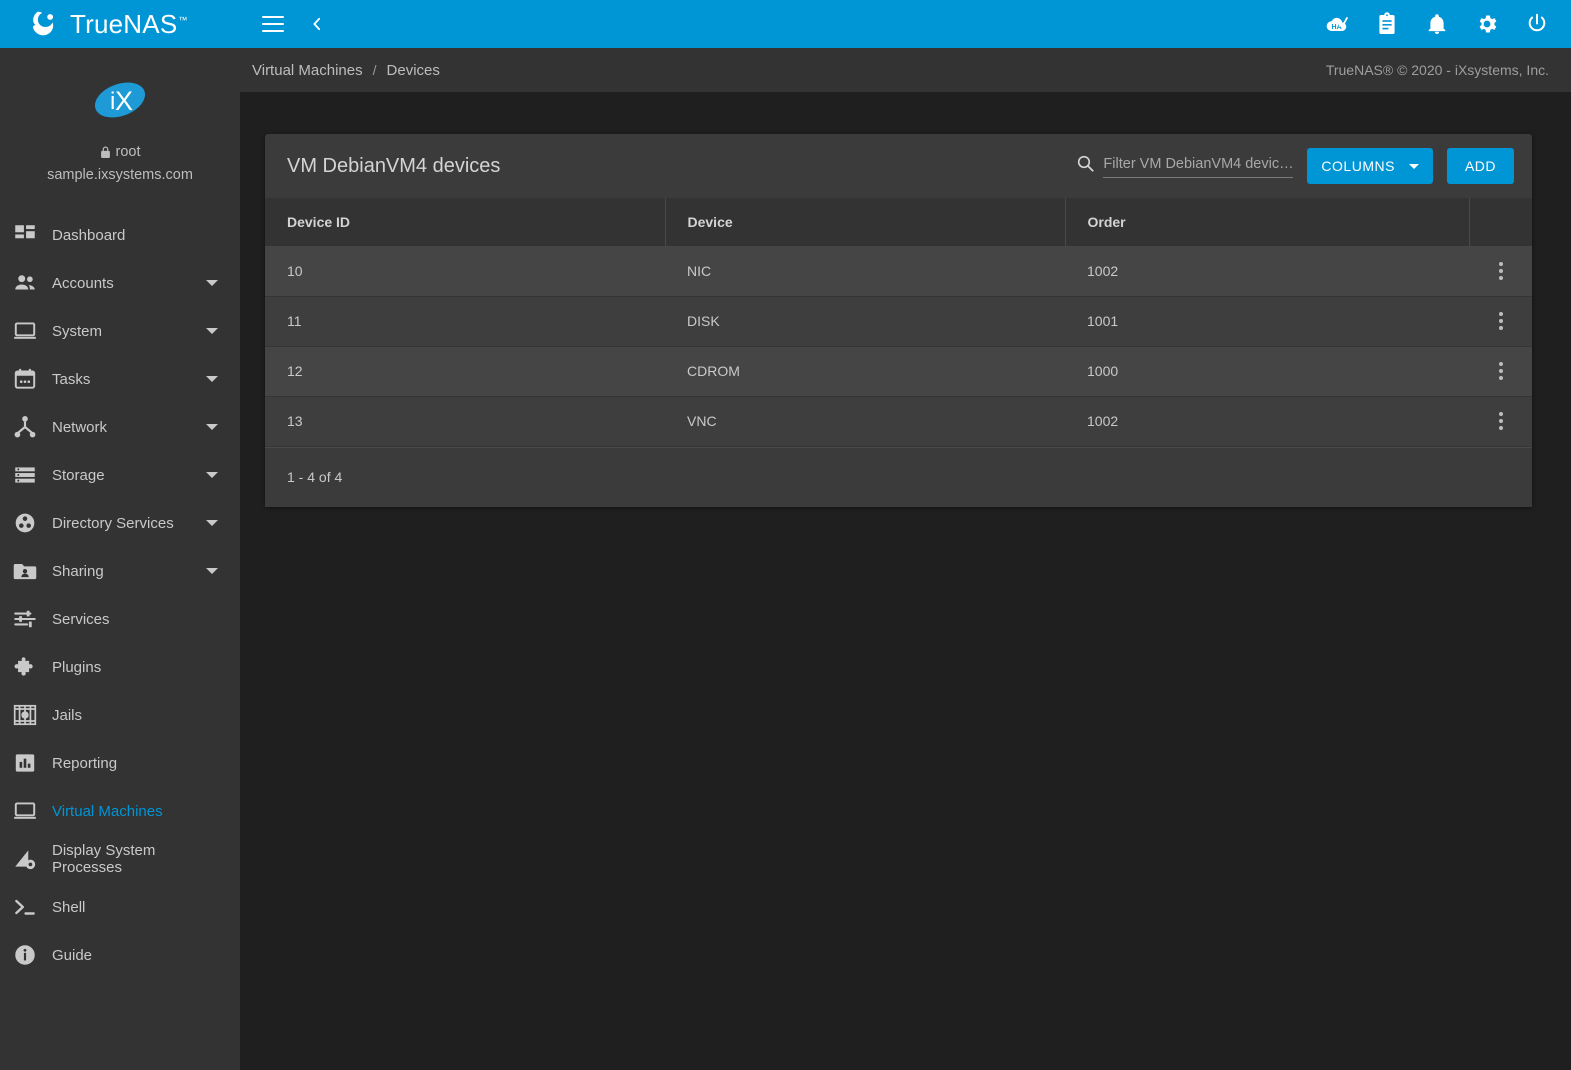 The image size is (1571, 1070). Describe the element at coordinates (1437, 70) in the screenshot. I see `copyright-text: TrueNAS® © 2020 - iXsystems, Inc.` at that location.